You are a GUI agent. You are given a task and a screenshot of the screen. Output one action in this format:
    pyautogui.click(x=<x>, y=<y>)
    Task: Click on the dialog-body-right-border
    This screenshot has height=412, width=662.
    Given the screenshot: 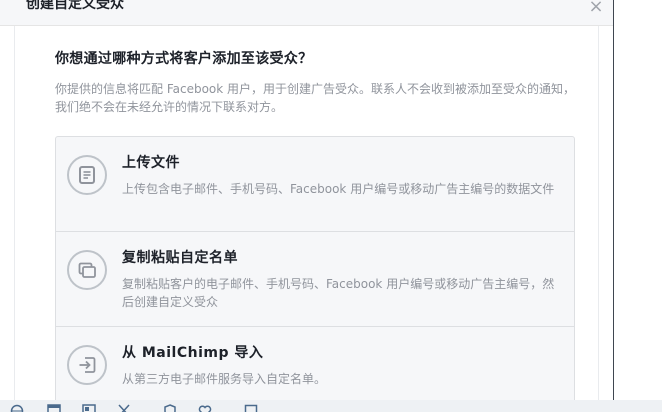 What is the action you would take?
    pyautogui.click(x=598, y=219)
    